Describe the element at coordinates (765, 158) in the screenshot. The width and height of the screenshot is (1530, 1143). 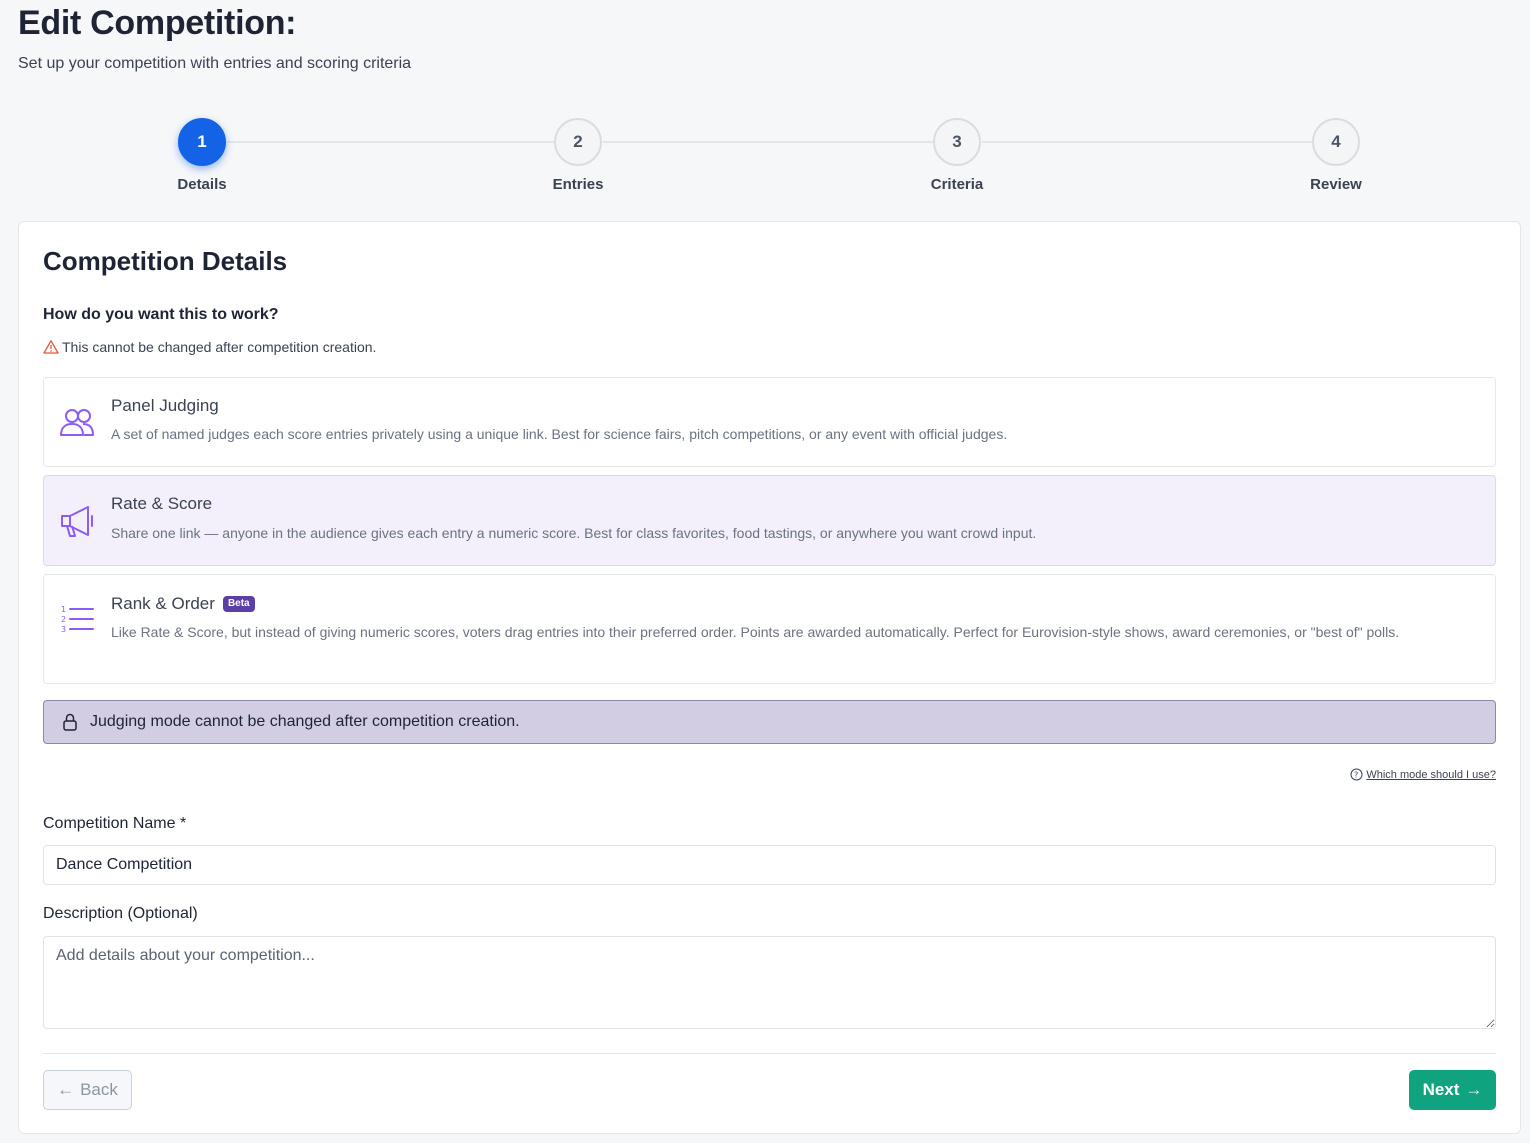
I see `stepper: 1 Details 2 Entries 3 Criteria 4 Review` at that location.